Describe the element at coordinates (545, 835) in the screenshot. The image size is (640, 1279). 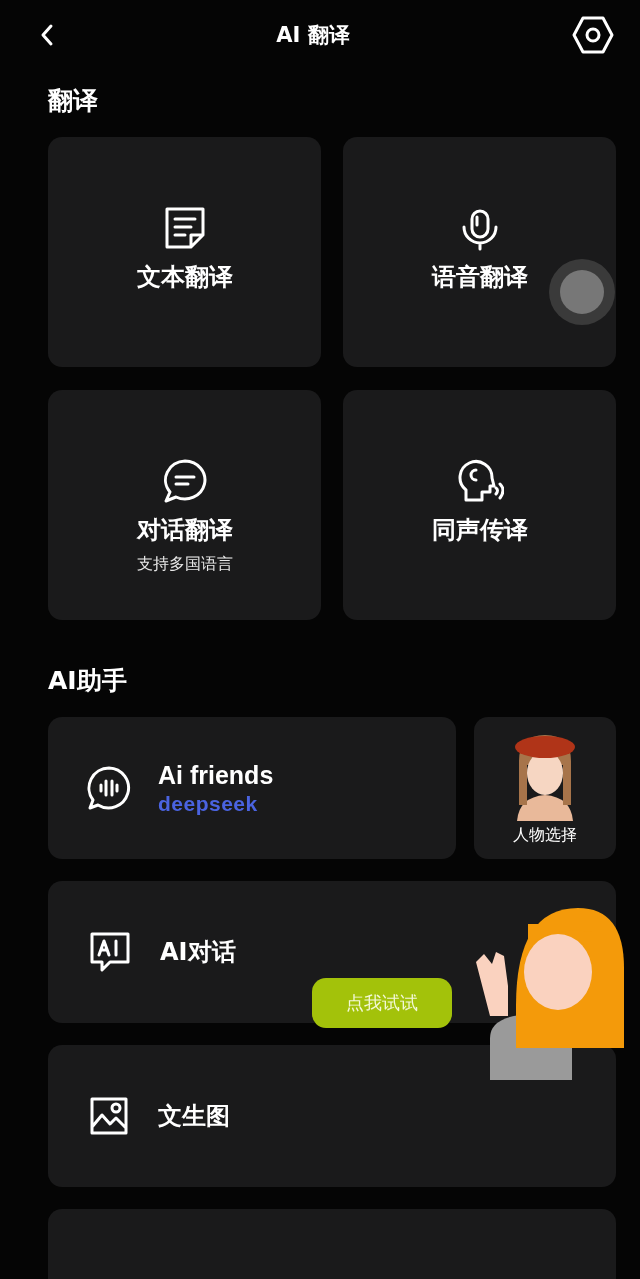
I see `card-label: 人物选择` at that location.